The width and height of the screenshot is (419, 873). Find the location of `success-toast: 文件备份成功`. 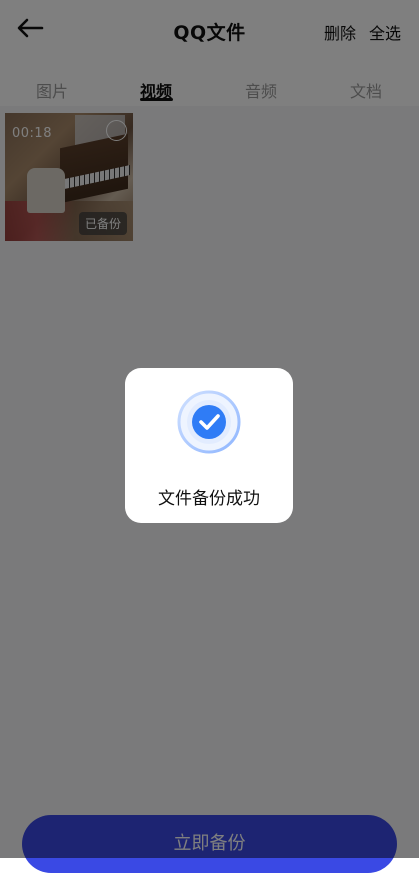

success-toast: 文件备份成功 is located at coordinates (209, 445).